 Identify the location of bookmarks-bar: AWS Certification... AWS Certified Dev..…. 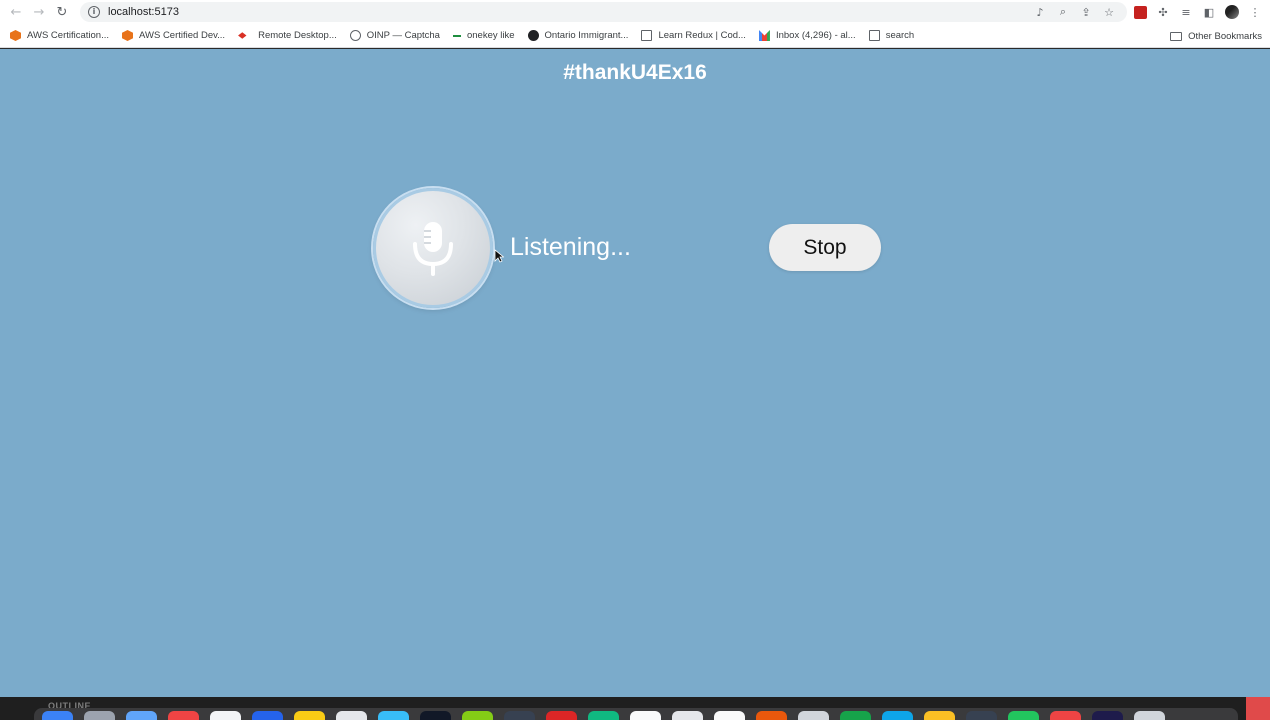
(635, 36).